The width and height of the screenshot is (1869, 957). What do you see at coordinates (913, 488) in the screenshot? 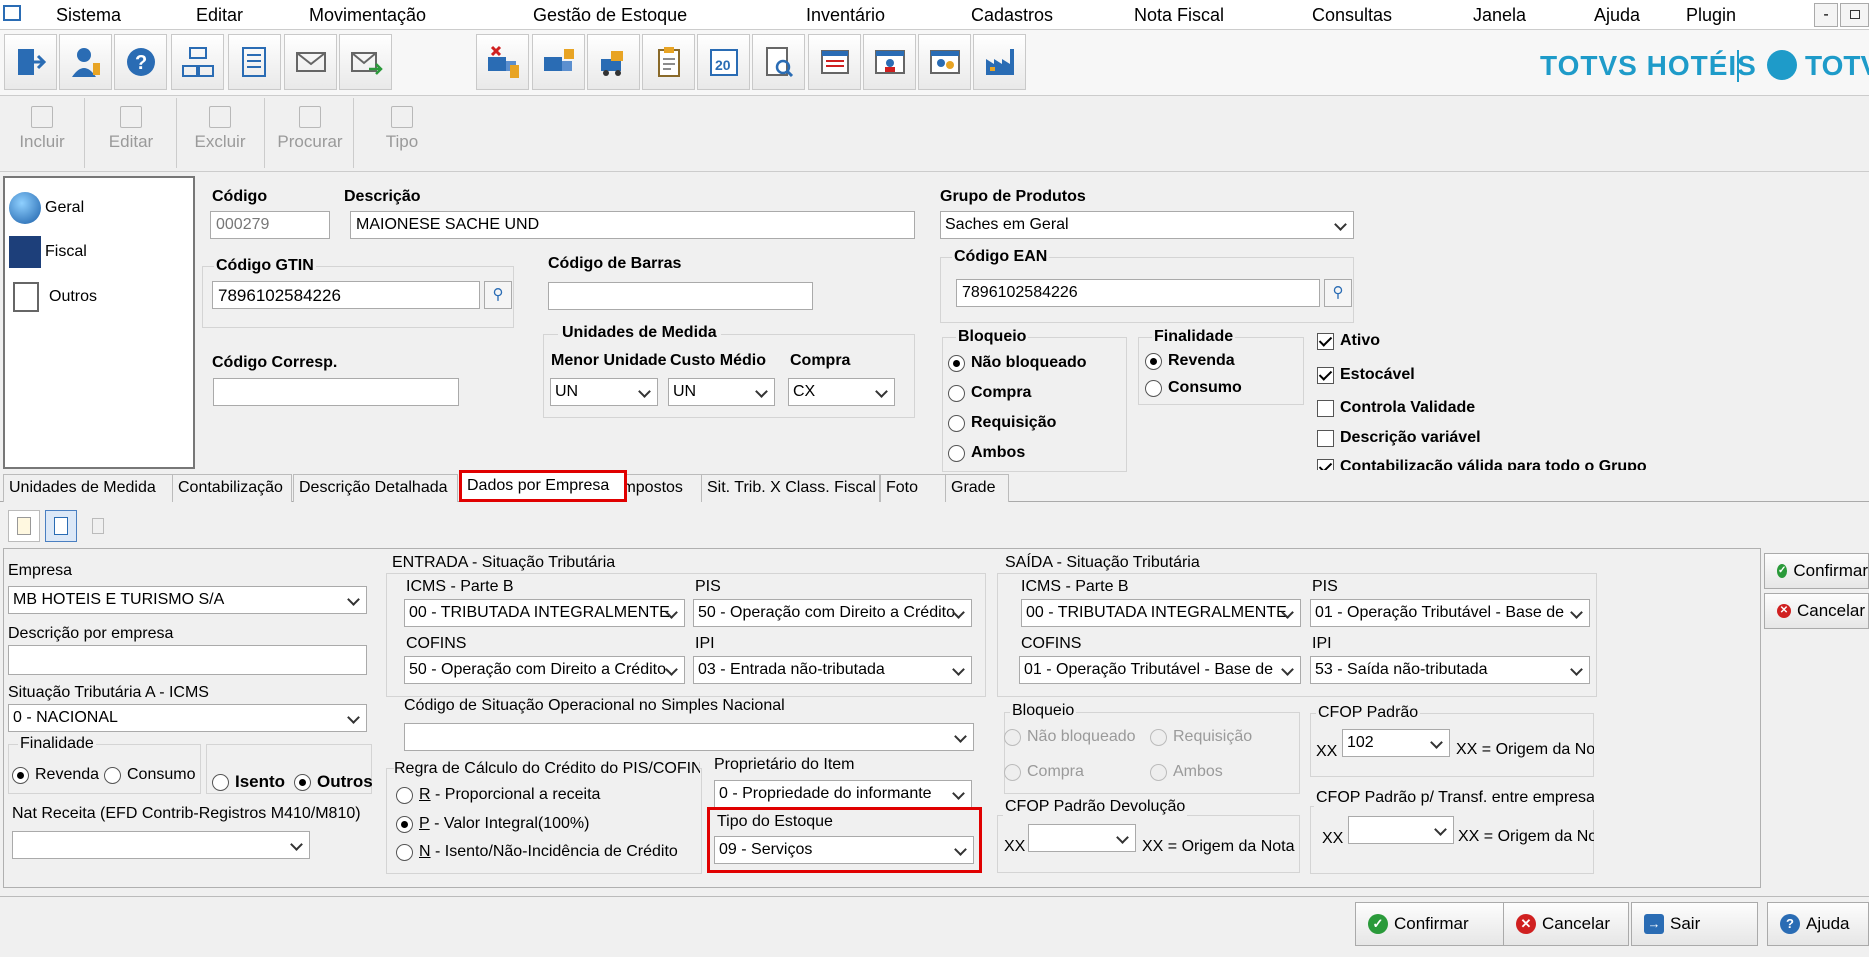
I see `tab-foto: Foto` at bounding box center [913, 488].